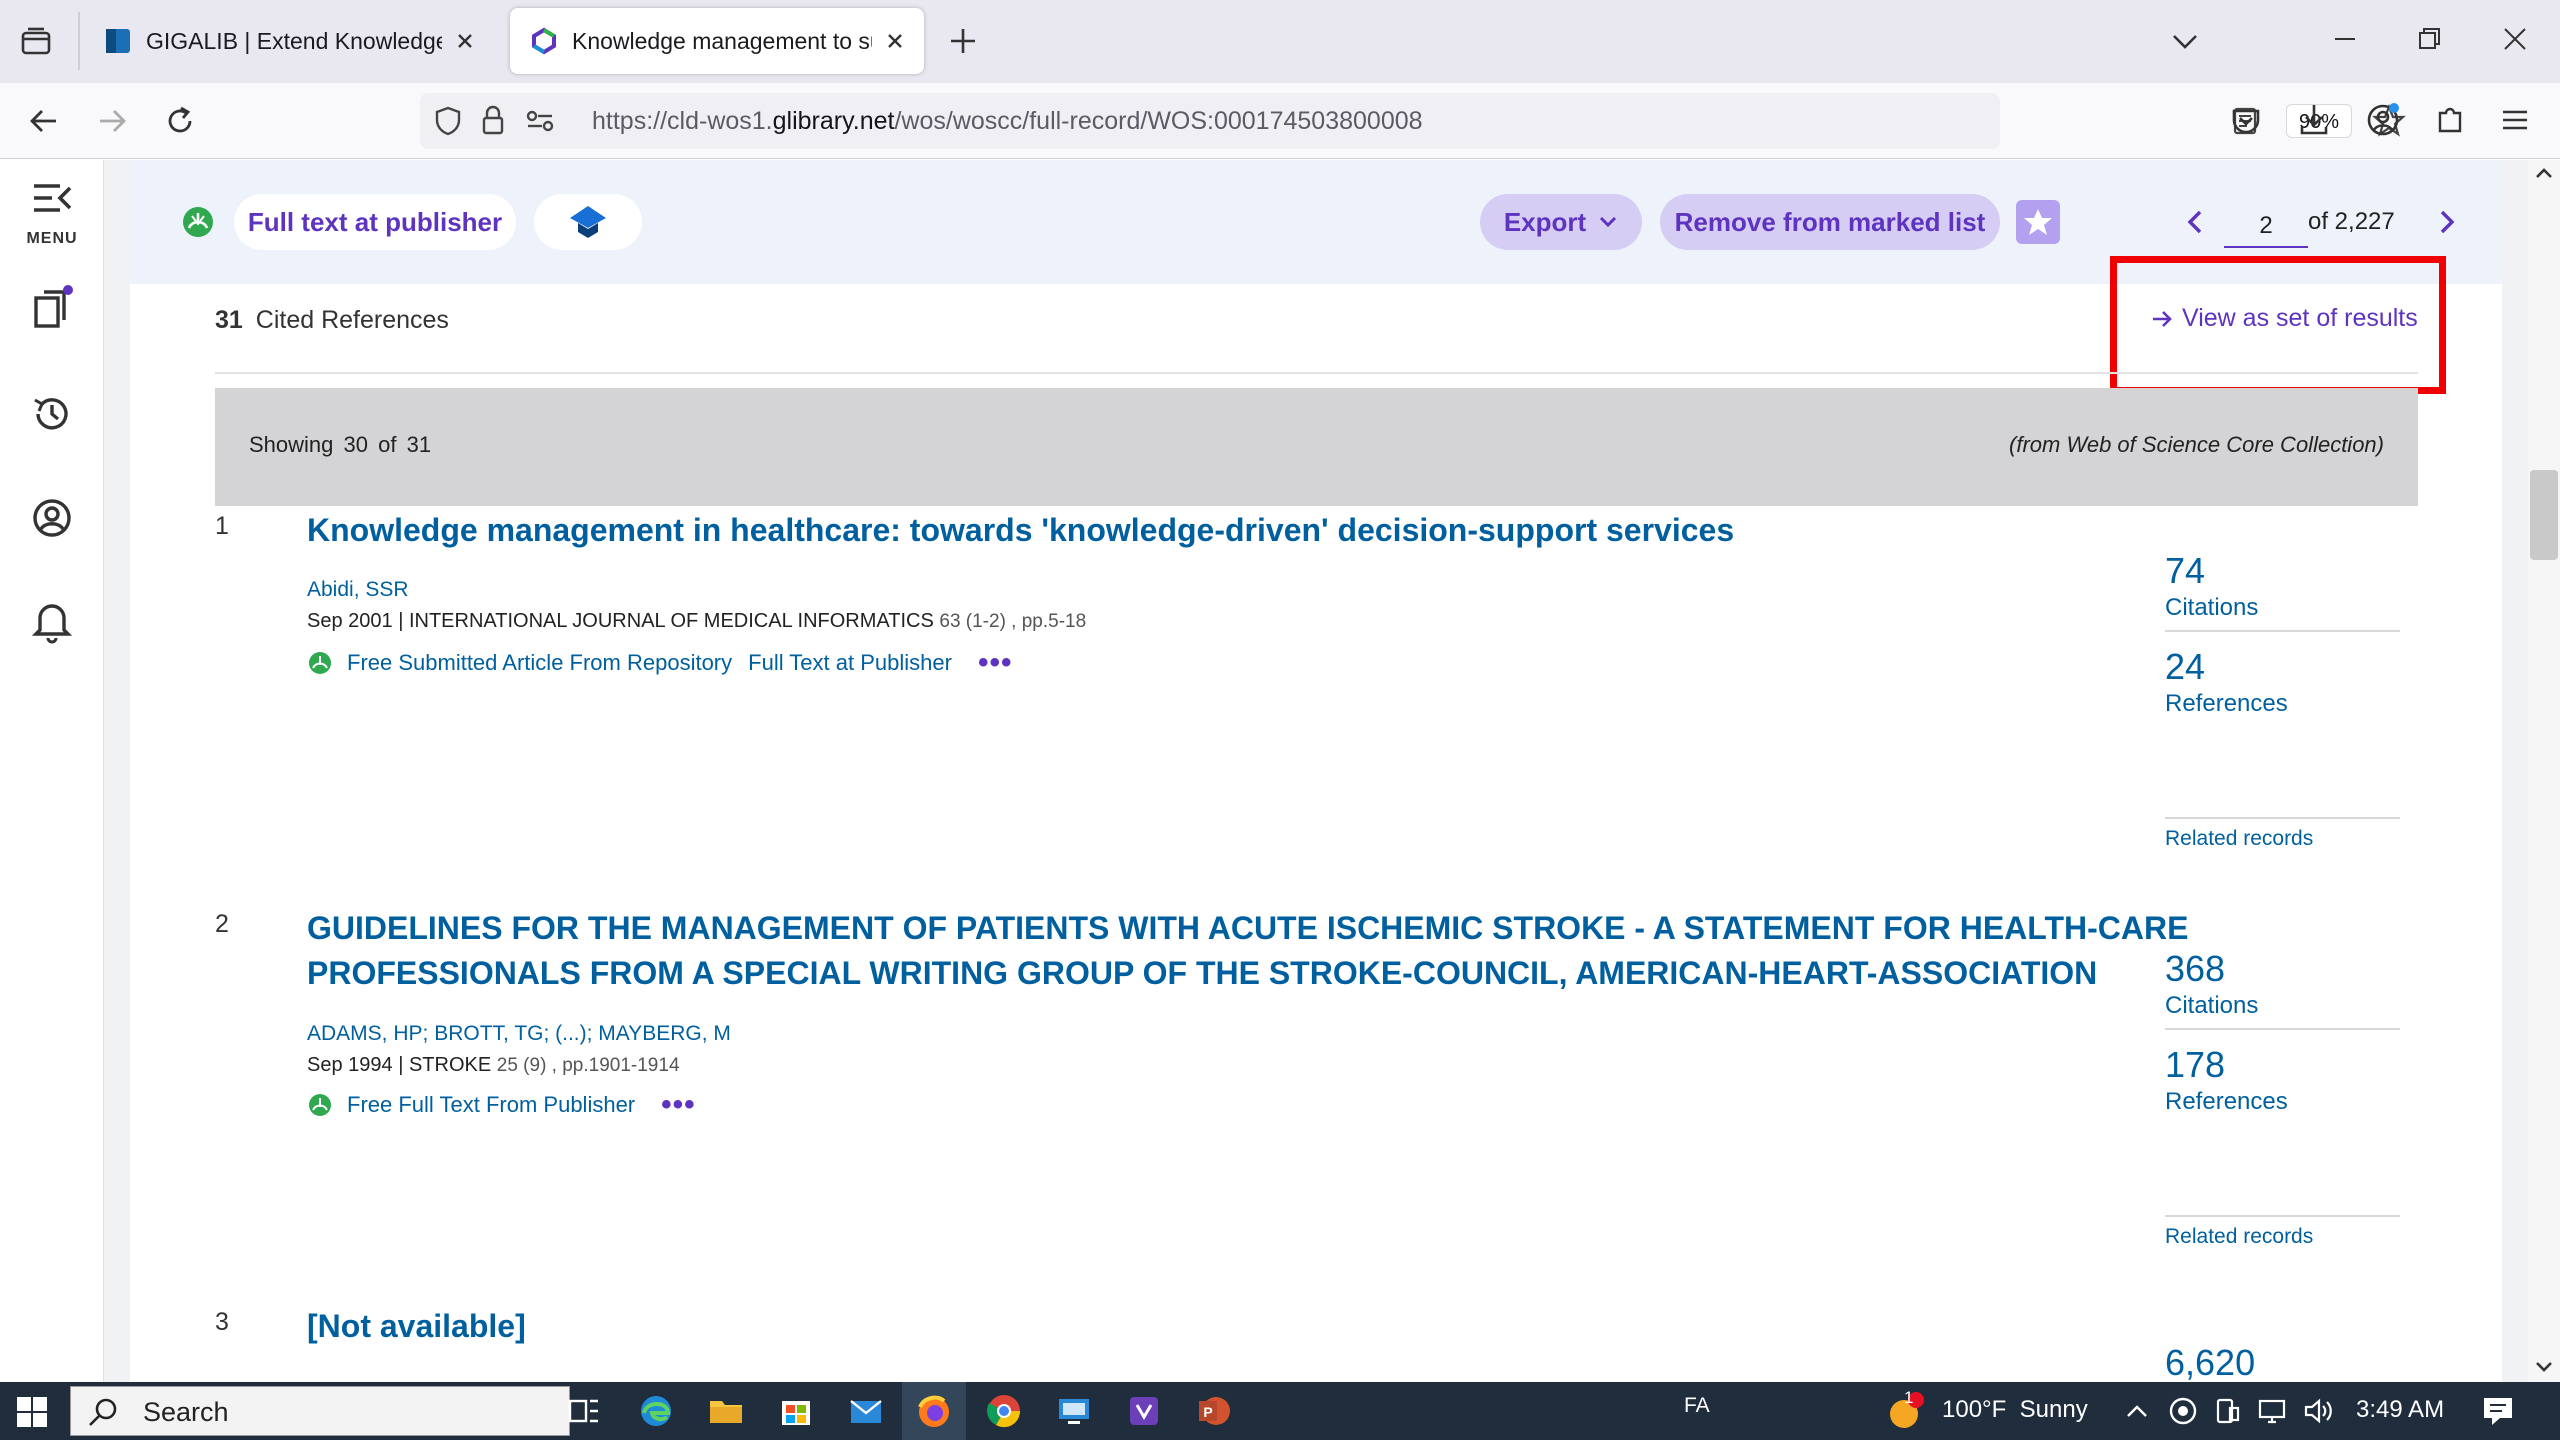 This screenshot has height=1440, width=2560. Describe the element at coordinates (1257, 1326) in the screenshot. I see `record-title-link: [Not available]` at that location.